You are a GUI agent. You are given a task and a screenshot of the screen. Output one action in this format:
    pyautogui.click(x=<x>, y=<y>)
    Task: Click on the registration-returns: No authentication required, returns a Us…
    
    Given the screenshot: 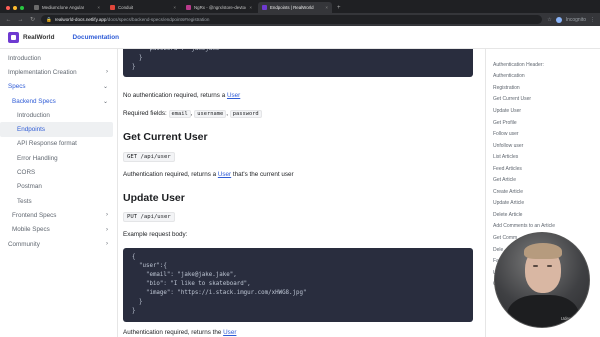 What is the action you would take?
    pyautogui.click(x=181, y=95)
    